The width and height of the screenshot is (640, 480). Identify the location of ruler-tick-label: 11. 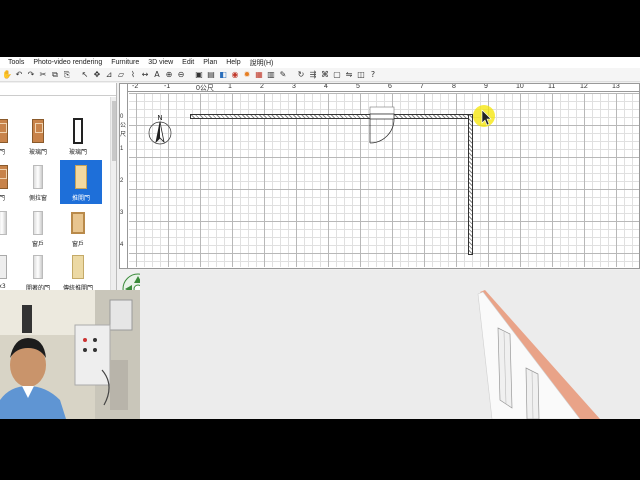
(552, 86).